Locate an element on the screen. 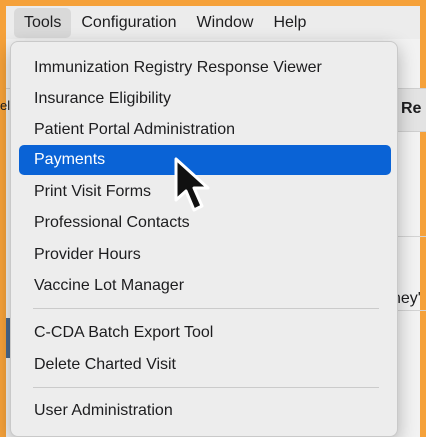 The height and width of the screenshot is (437, 426). menu-item-immunization-registry-response-viewer: Immunization Registry Response Viewer is located at coordinates (205, 68).